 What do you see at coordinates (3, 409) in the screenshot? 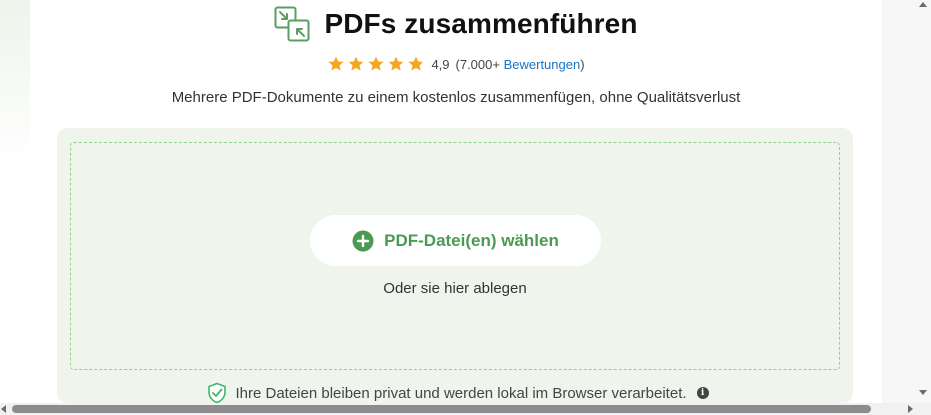
I see `scroll-left-arrow-icon` at bounding box center [3, 409].